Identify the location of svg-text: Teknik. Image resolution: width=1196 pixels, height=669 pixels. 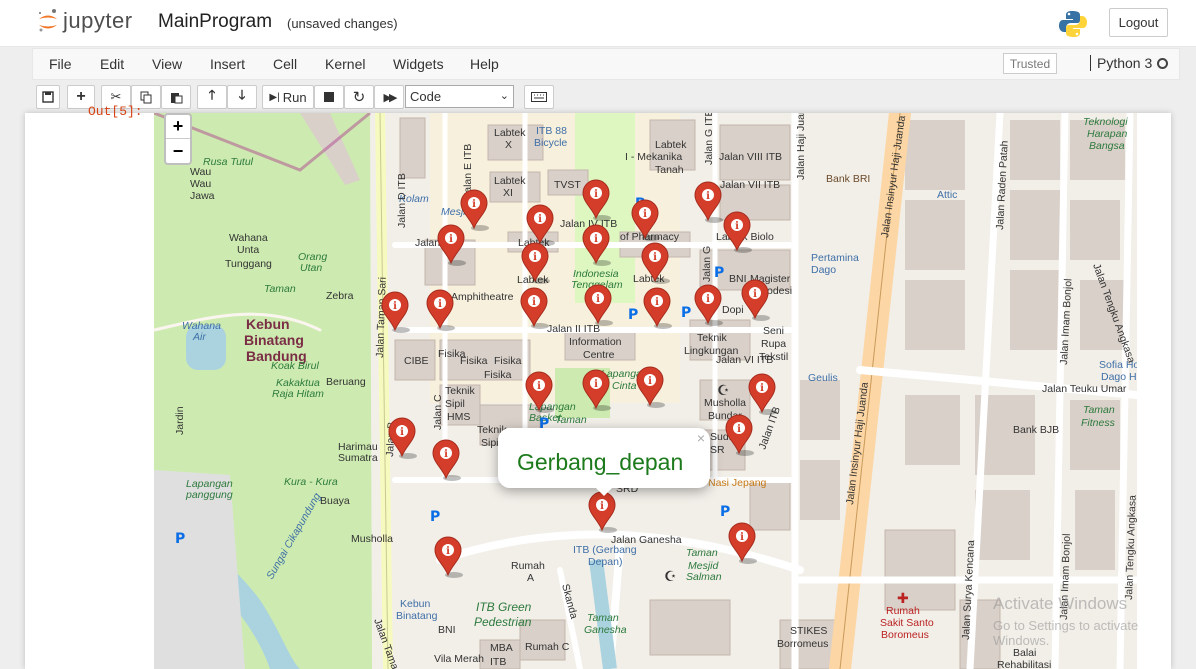
(712, 338).